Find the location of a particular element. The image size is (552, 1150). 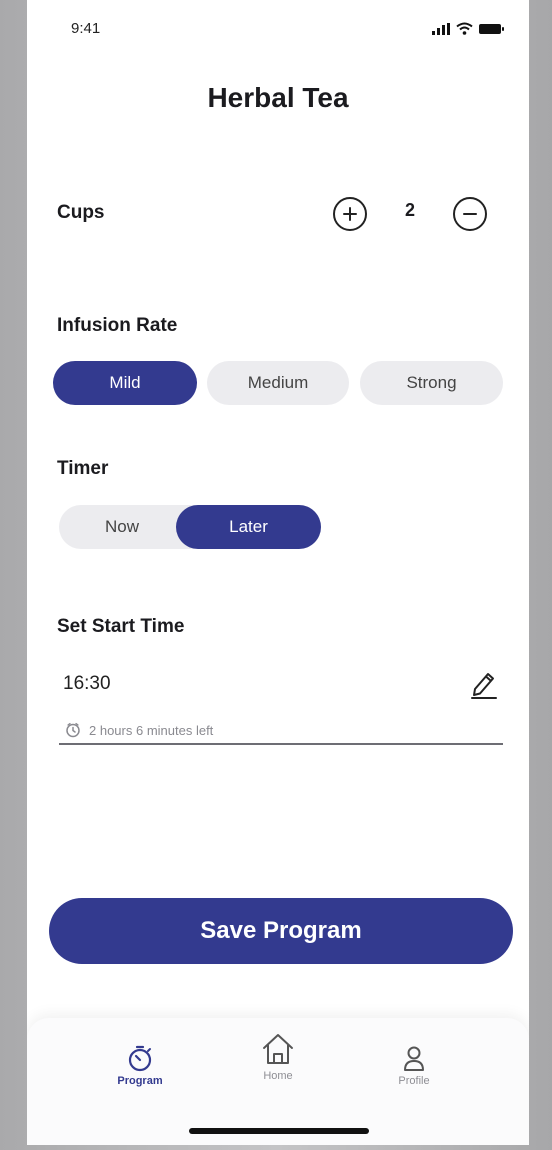

infusion-option-mild: Mild is located at coordinates (125, 383).